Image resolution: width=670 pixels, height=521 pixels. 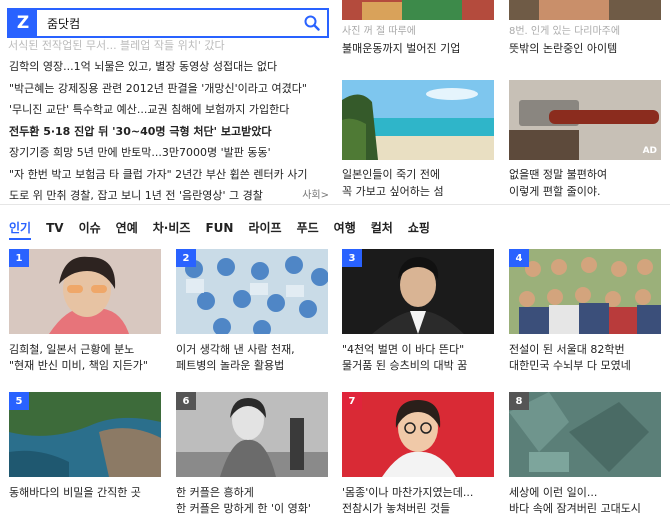 I want to click on rank-badge: 6, so click(x=186, y=401).